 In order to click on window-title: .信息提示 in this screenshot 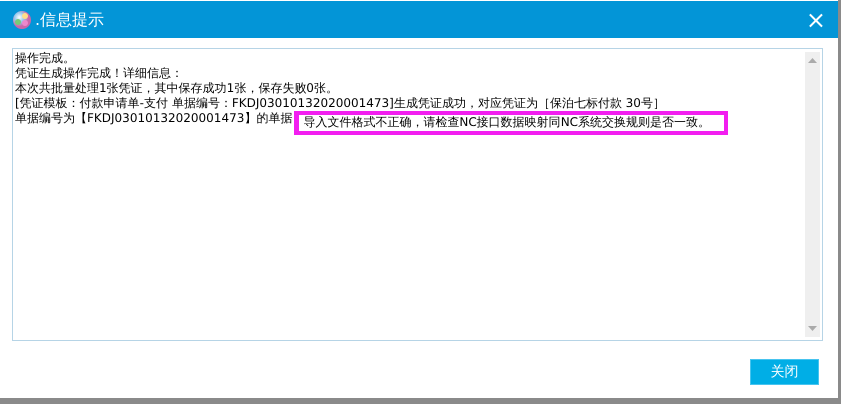, I will do `click(69, 19)`.